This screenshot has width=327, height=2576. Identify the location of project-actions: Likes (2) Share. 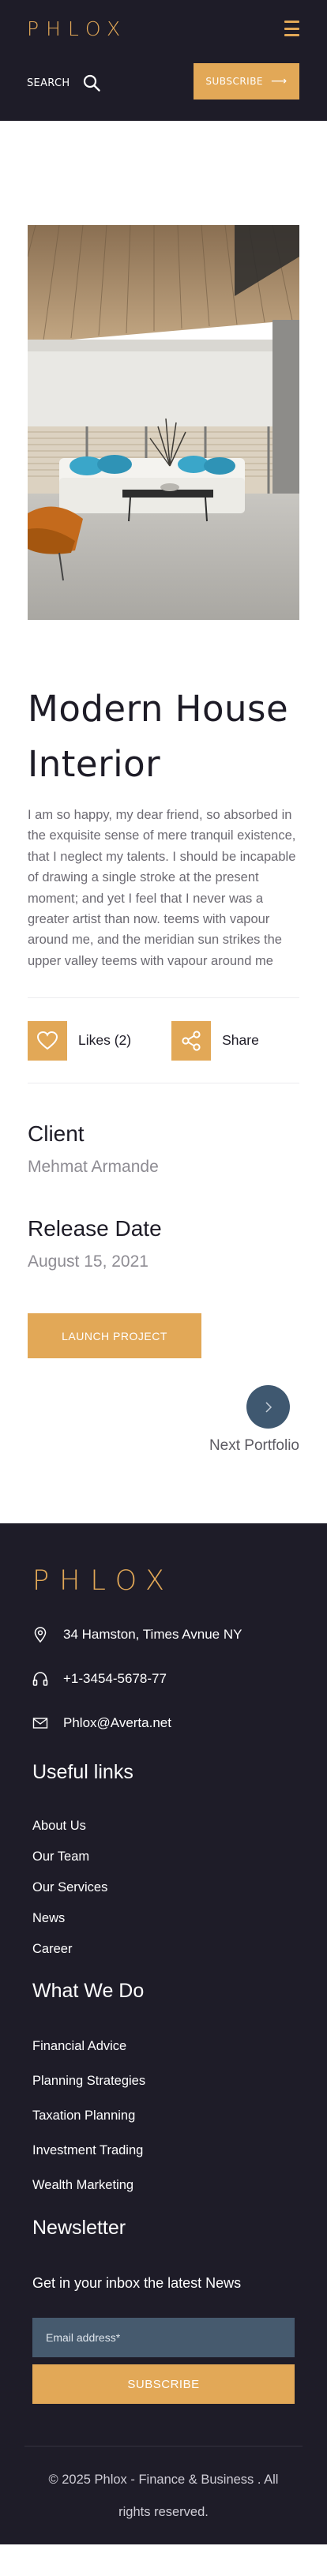
(163, 1040).